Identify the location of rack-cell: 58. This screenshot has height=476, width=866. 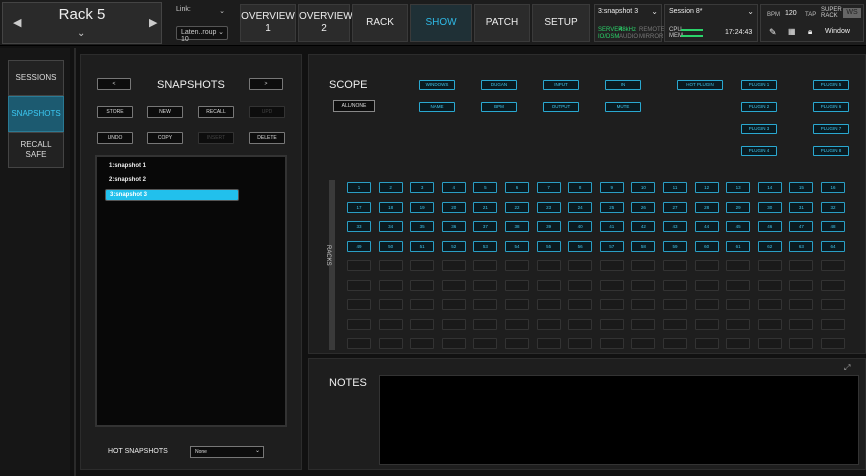
(643, 246).